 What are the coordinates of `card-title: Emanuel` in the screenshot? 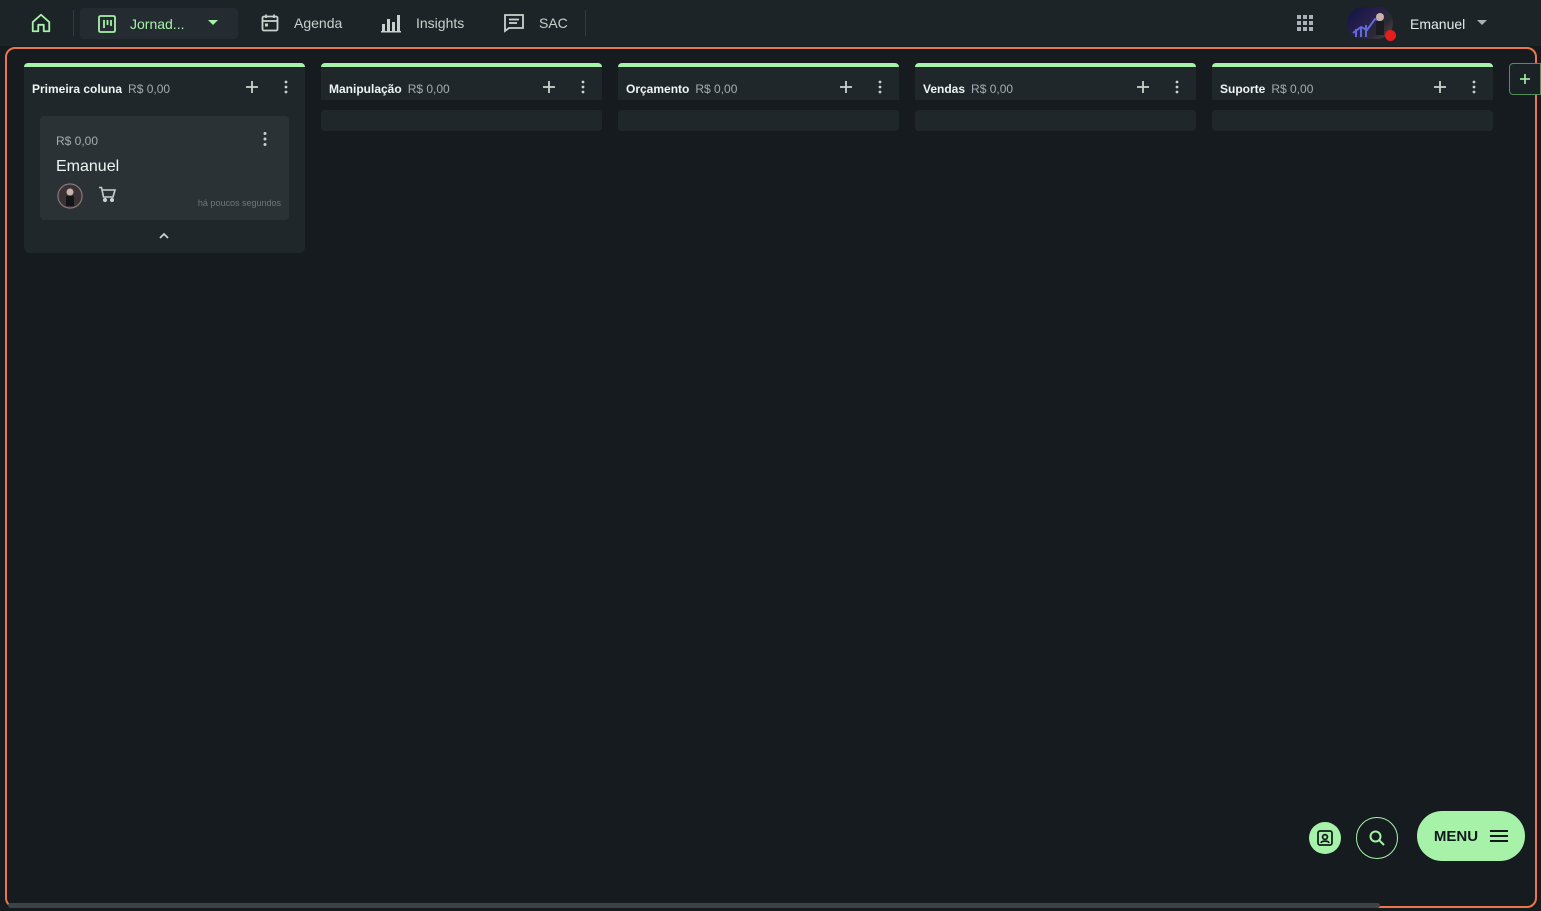 It's located at (88, 166).